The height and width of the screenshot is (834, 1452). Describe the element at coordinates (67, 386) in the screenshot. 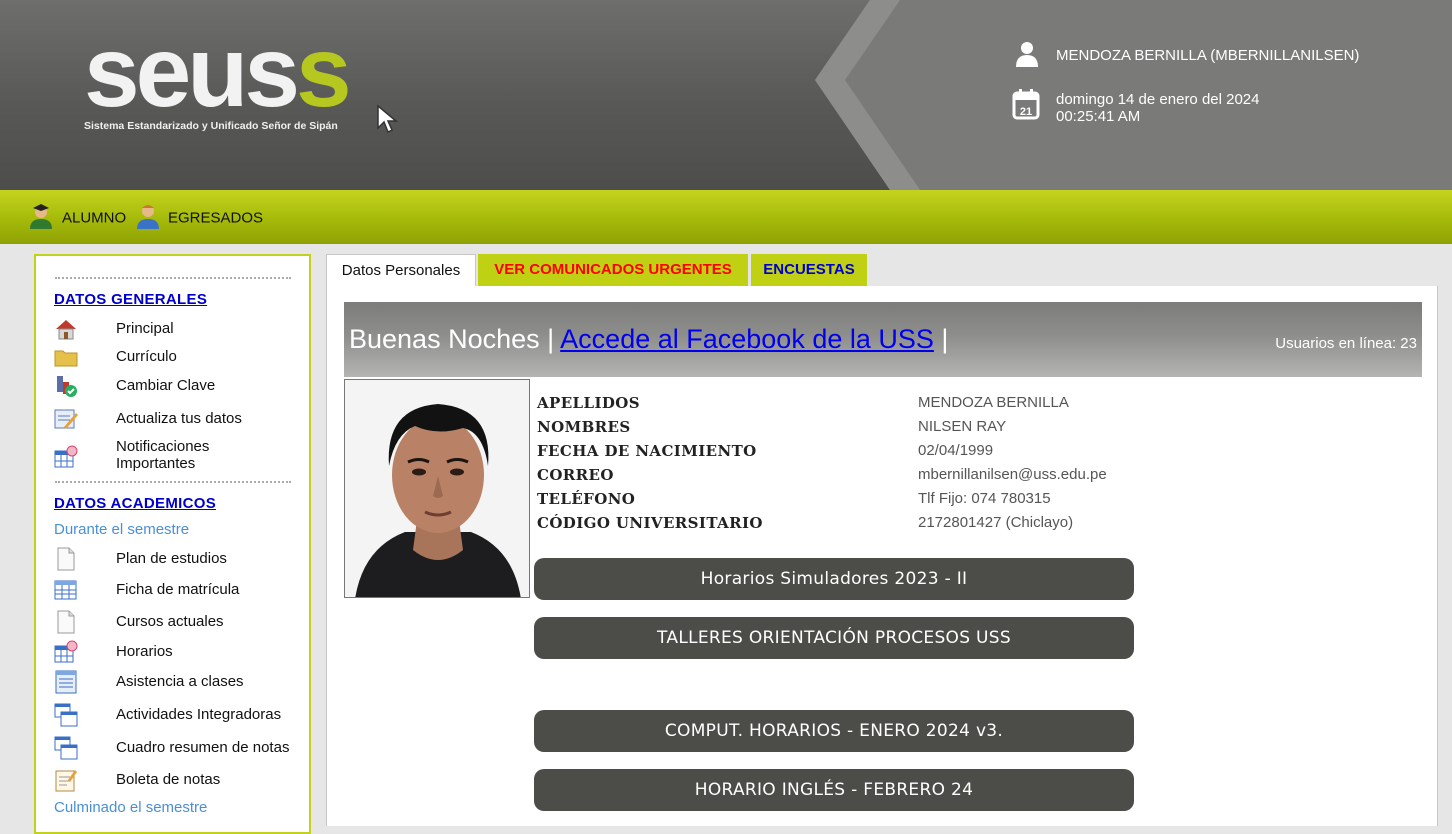

I see `key-icon` at that location.